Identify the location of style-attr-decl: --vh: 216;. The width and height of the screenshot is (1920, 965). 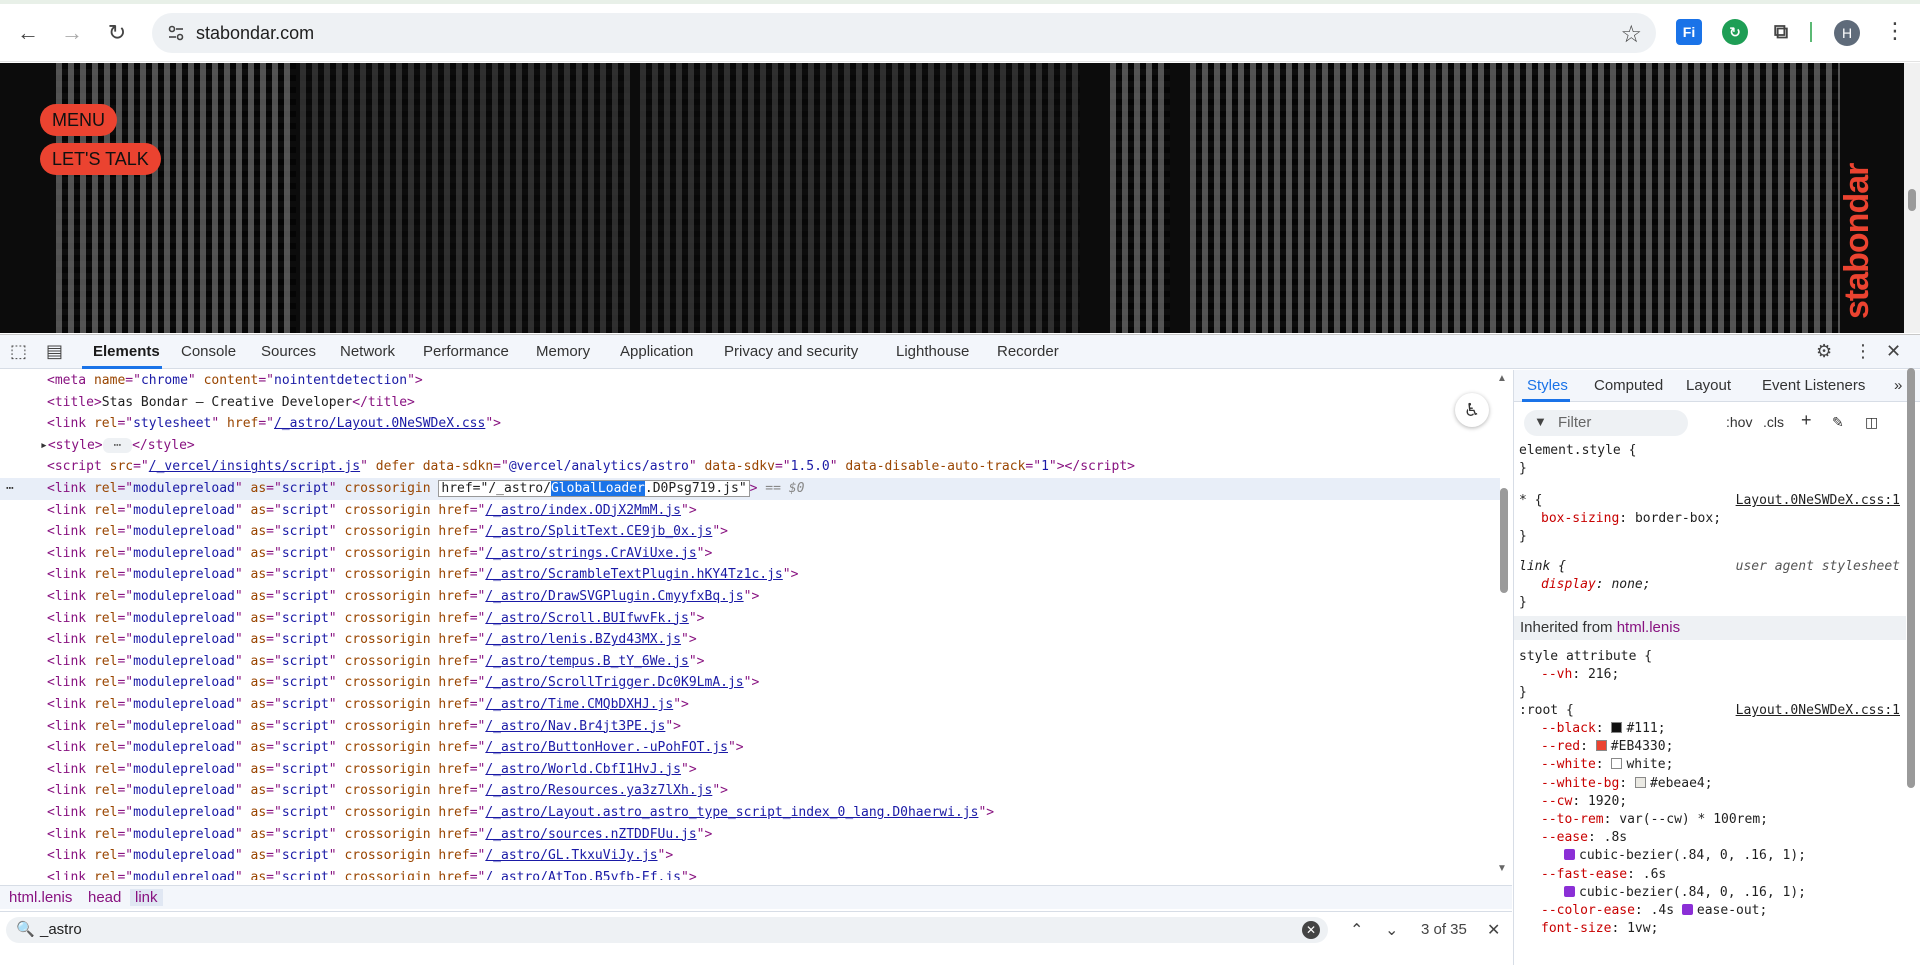
(1580, 675).